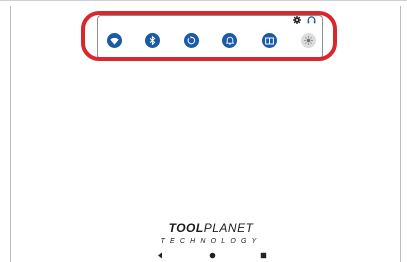  Describe the element at coordinates (212, 41) in the screenshot. I see `quick-settings-tiles` at that location.